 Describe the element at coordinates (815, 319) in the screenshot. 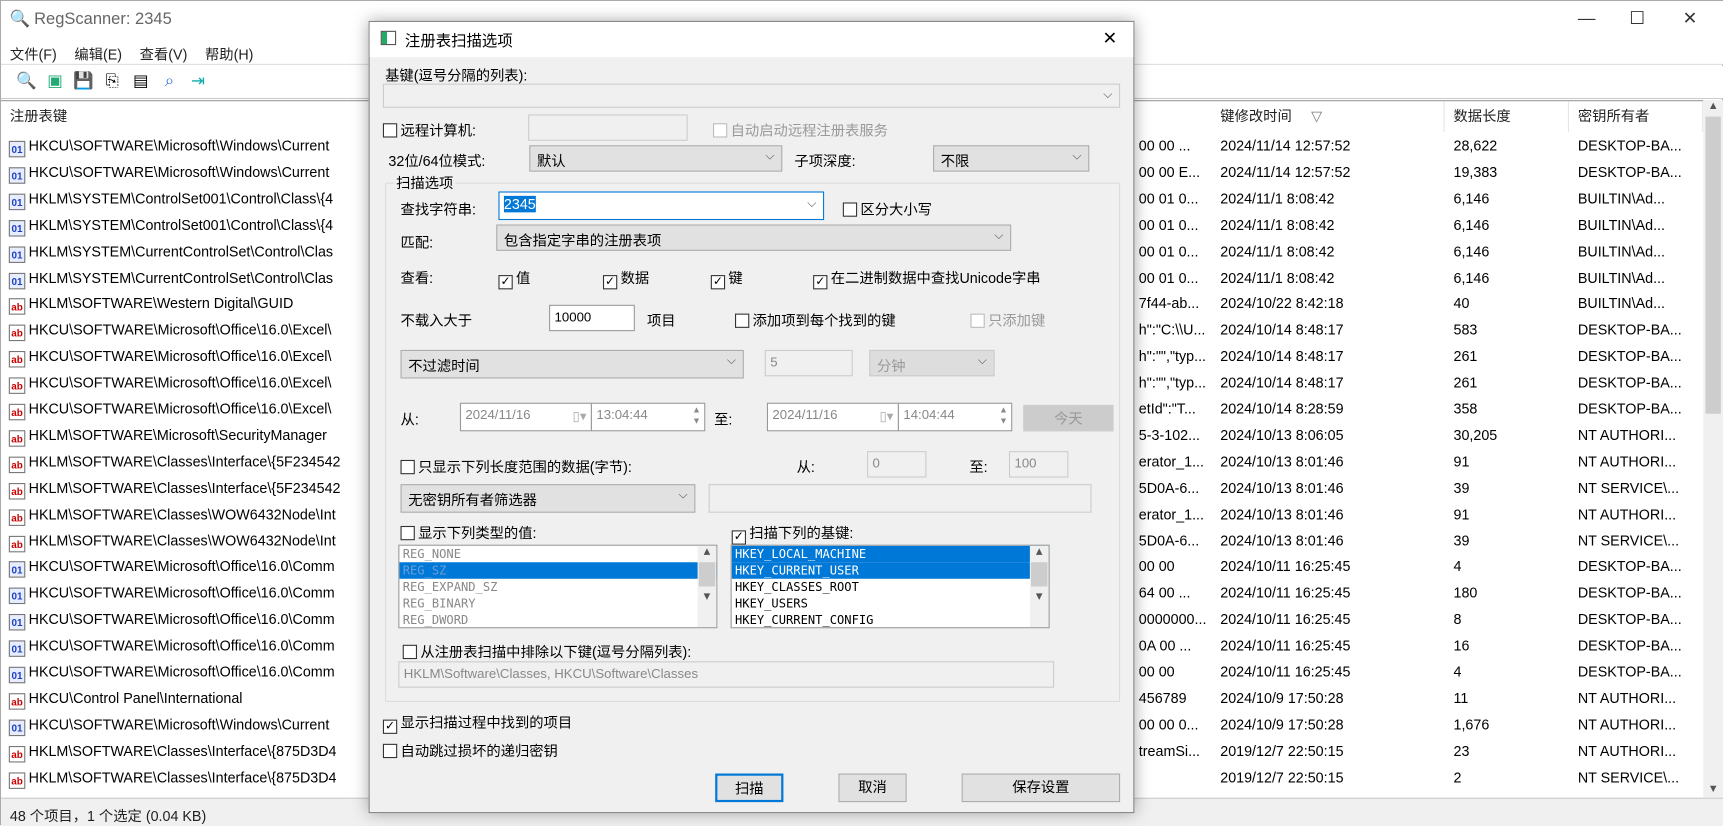

I see `add-items-checkbox: 添加项到每个找到的键` at that location.